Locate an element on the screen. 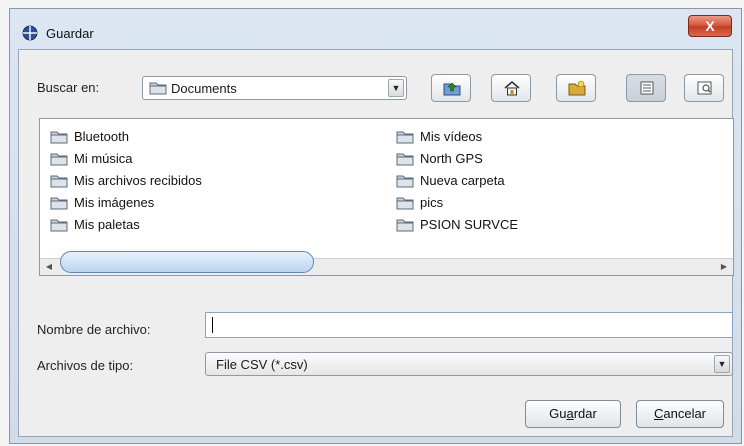 Image resolution: width=744 pixels, height=446 pixels. close-button: X is located at coordinates (710, 26).